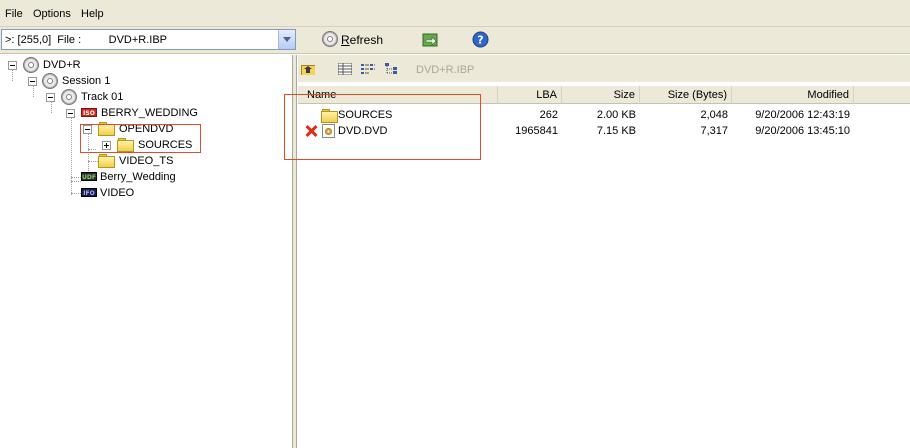 Image resolution: width=910 pixels, height=448 pixels. Describe the element at coordinates (106, 161) in the screenshot. I see `folder-icon` at that location.